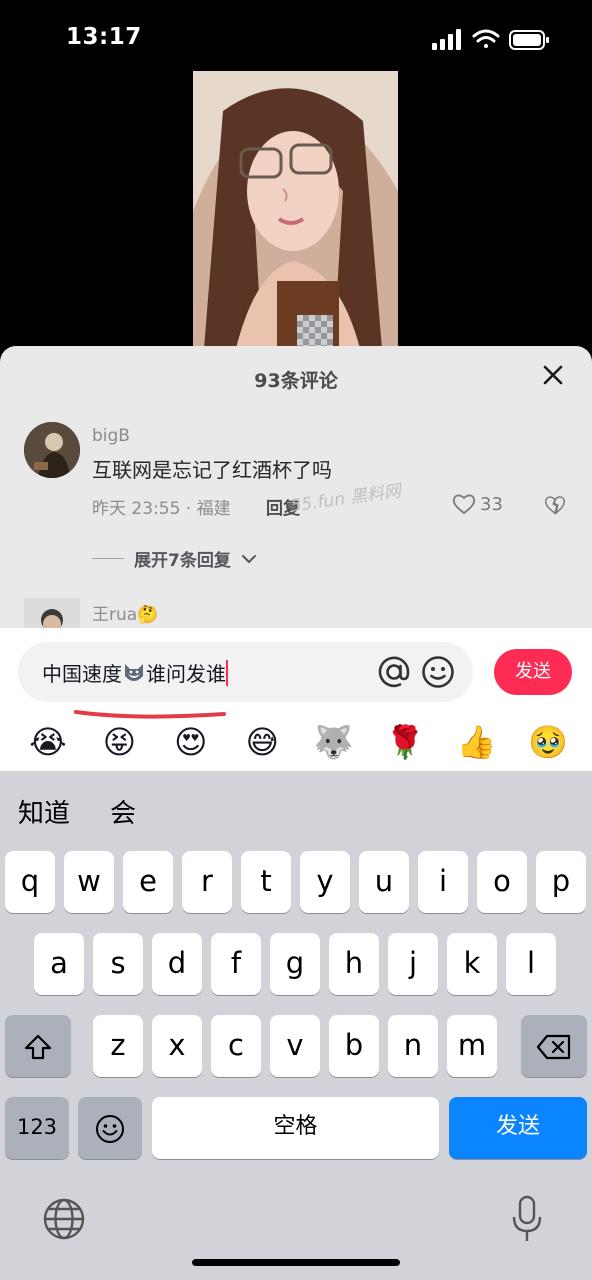  I want to click on heart-icon, so click(464, 504).